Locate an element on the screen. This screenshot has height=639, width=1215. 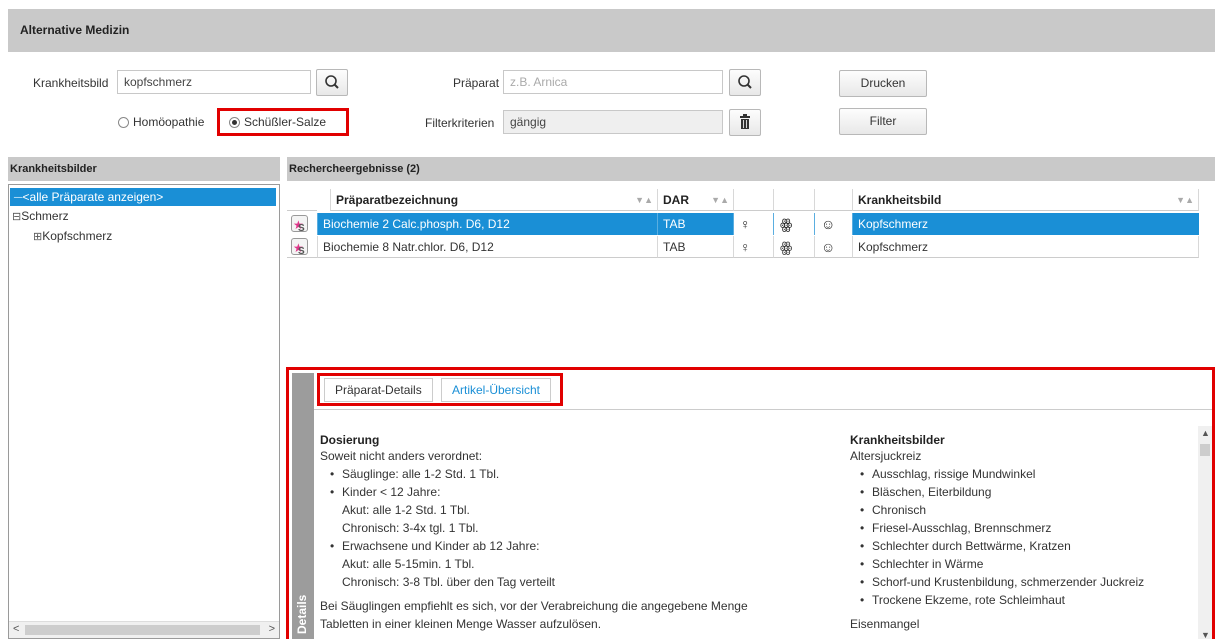
cell-child: ☺ is located at coordinates (833, 247).